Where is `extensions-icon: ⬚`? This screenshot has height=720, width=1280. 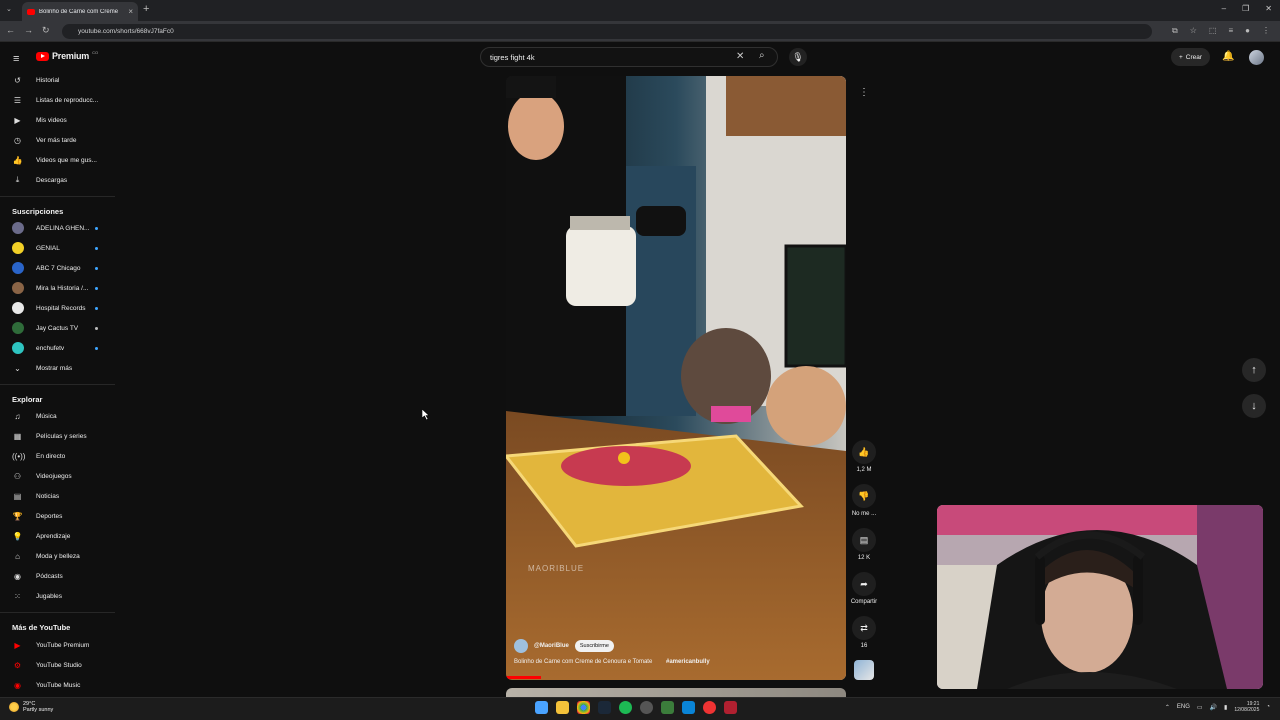
extensions-icon: ⬚ is located at coordinates (1213, 31).